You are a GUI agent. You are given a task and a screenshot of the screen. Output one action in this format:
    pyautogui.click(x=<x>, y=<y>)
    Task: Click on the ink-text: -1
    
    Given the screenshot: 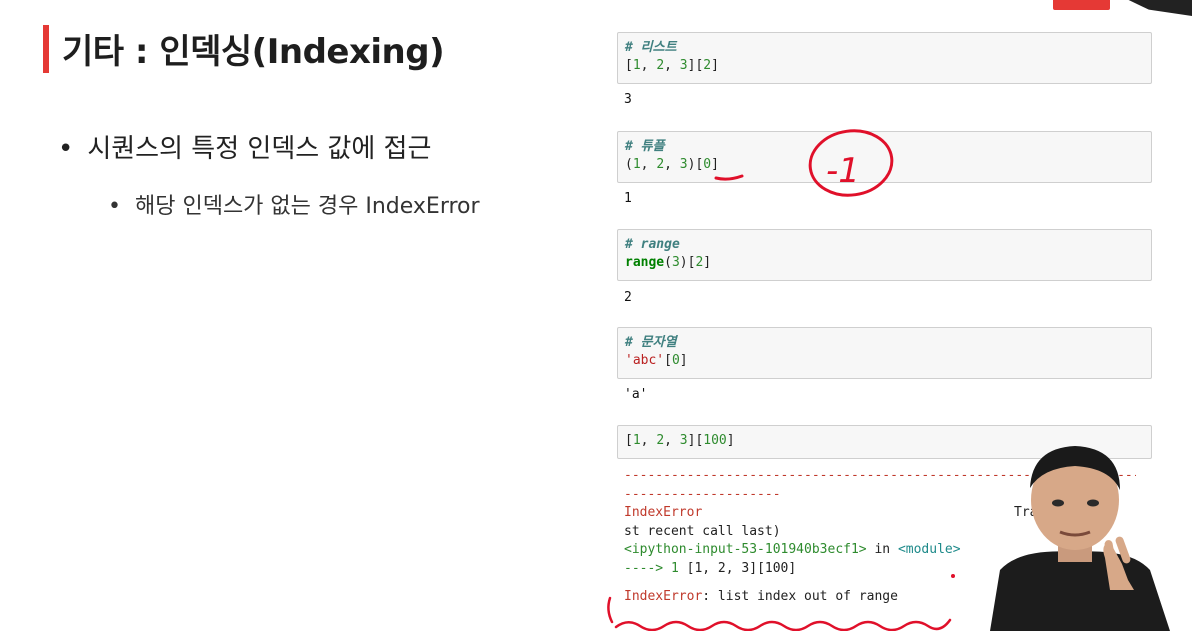 What is the action you would take?
    pyautogui.click(x=843, y=171)
    